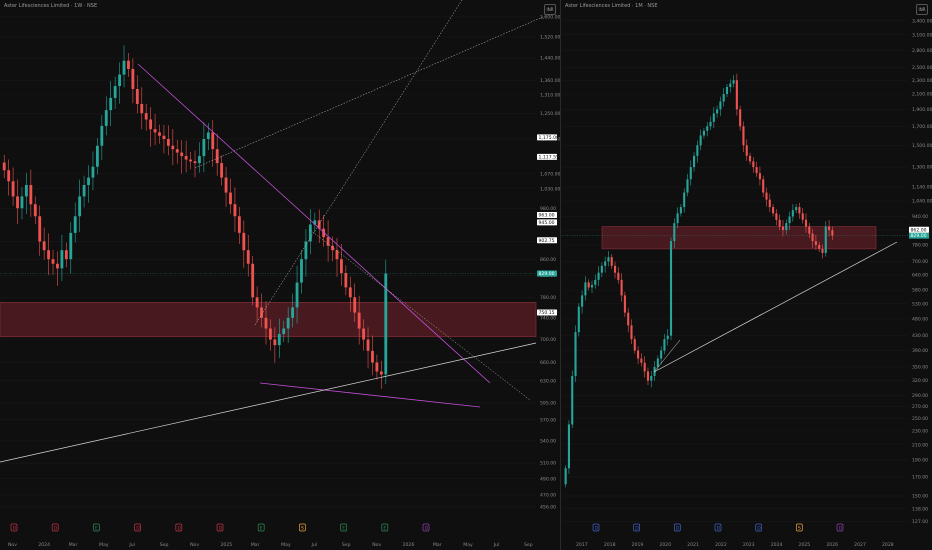 This screenshot has width=932, height=550. Describe the element at coordinates (920, 217) in the screenshot. I see `y-tick-label: 940.00` at that location.